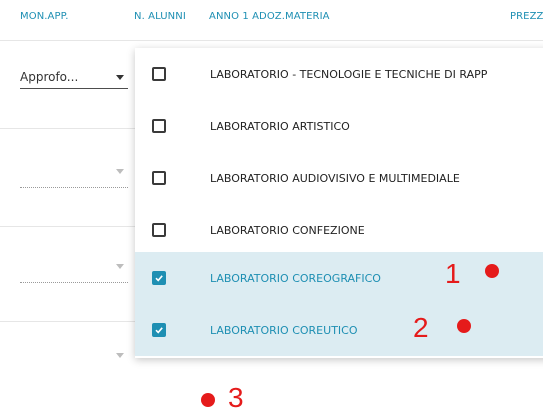 The width and height of the screenshot is (543, 416). What do you see at coordinates (287, 230) in the screenshot?
I see `option-label: LABORATORIO CONFEZIONE` at bounding box center [287, 230].